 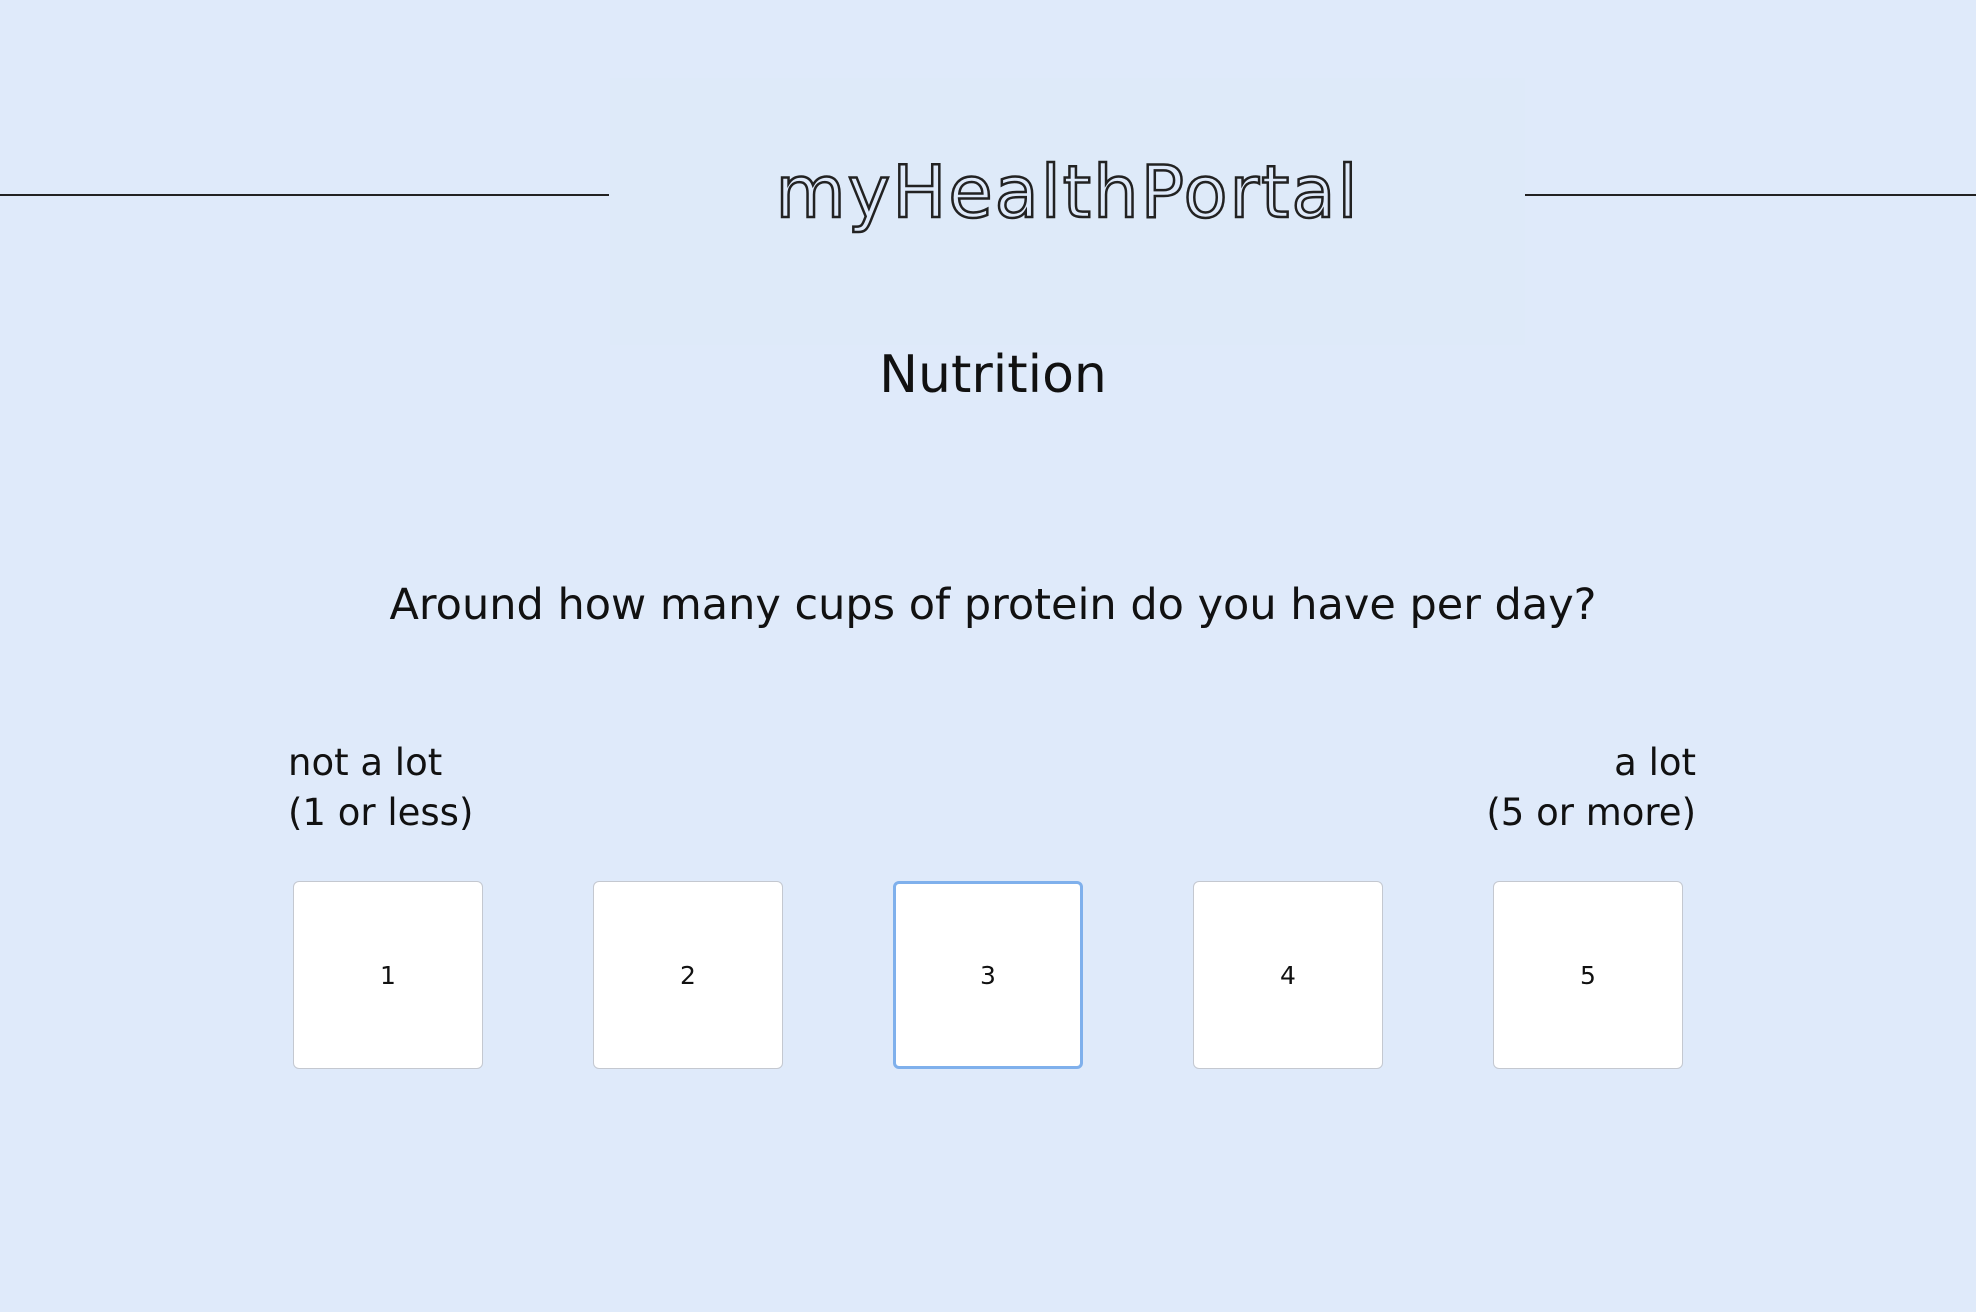 I want to click on app-logo: myHealthPortal, so click(x=1067, y=192).